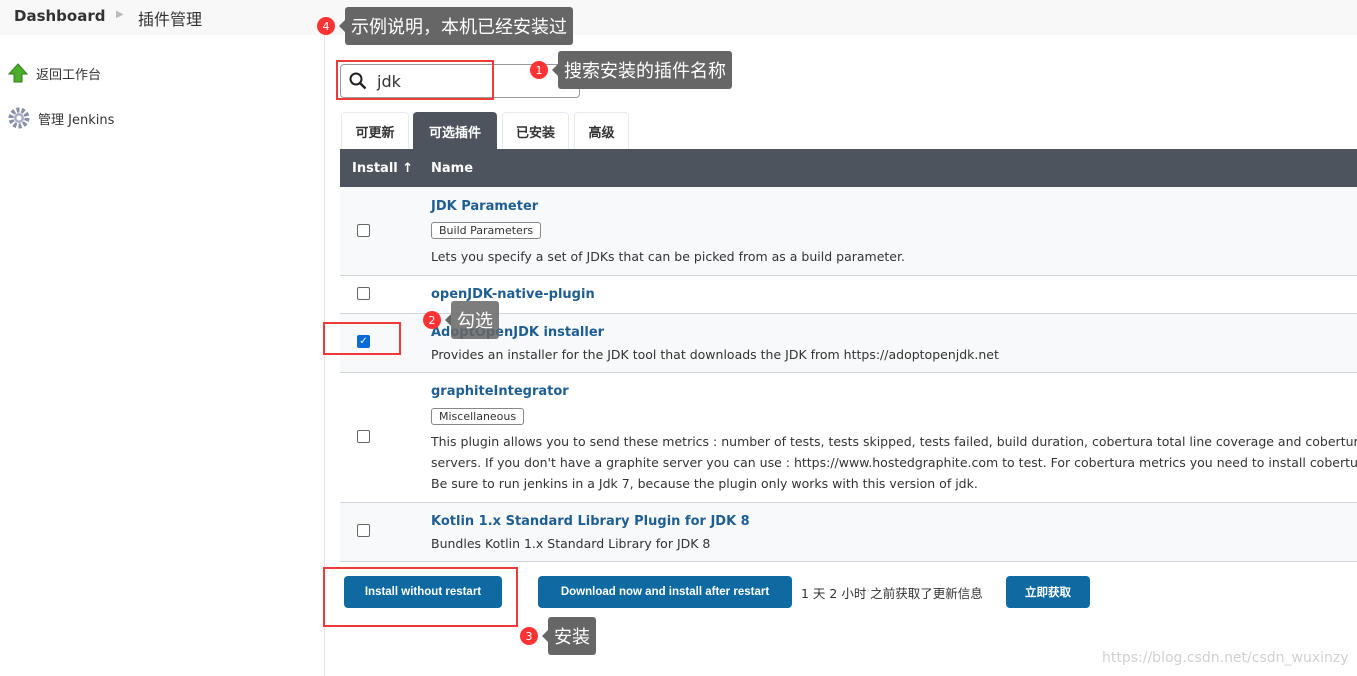 Image resolution: width=1357 pixels, height=676 pixels. What do you see at coordinates (535, 130) in the screenshot?
I see `tab-installed: 已安装` at bounding box center [535, 130].